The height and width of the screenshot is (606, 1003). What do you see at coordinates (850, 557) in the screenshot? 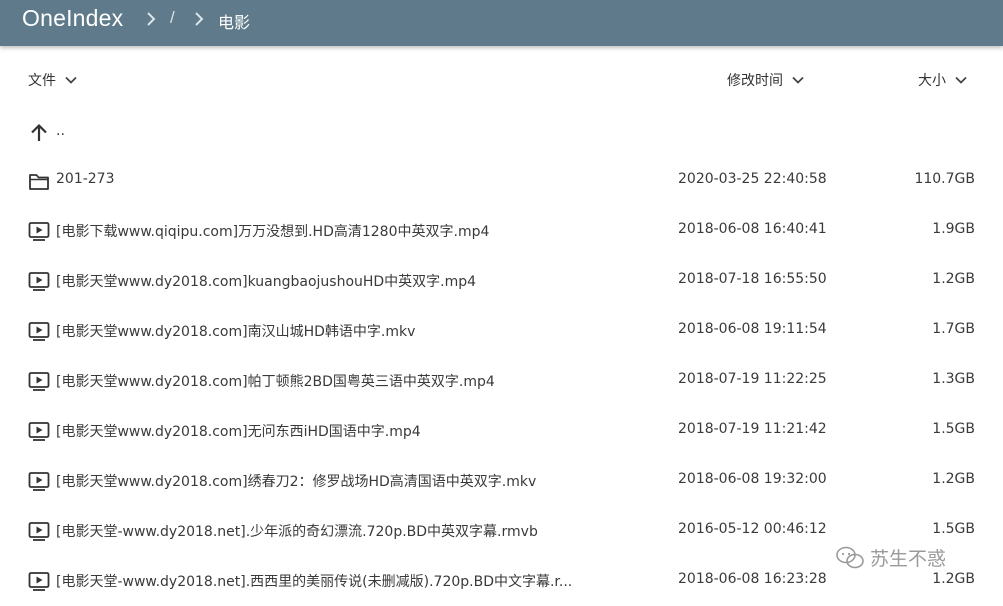
I see `wechat-icon` at bounding box center [850, 557].